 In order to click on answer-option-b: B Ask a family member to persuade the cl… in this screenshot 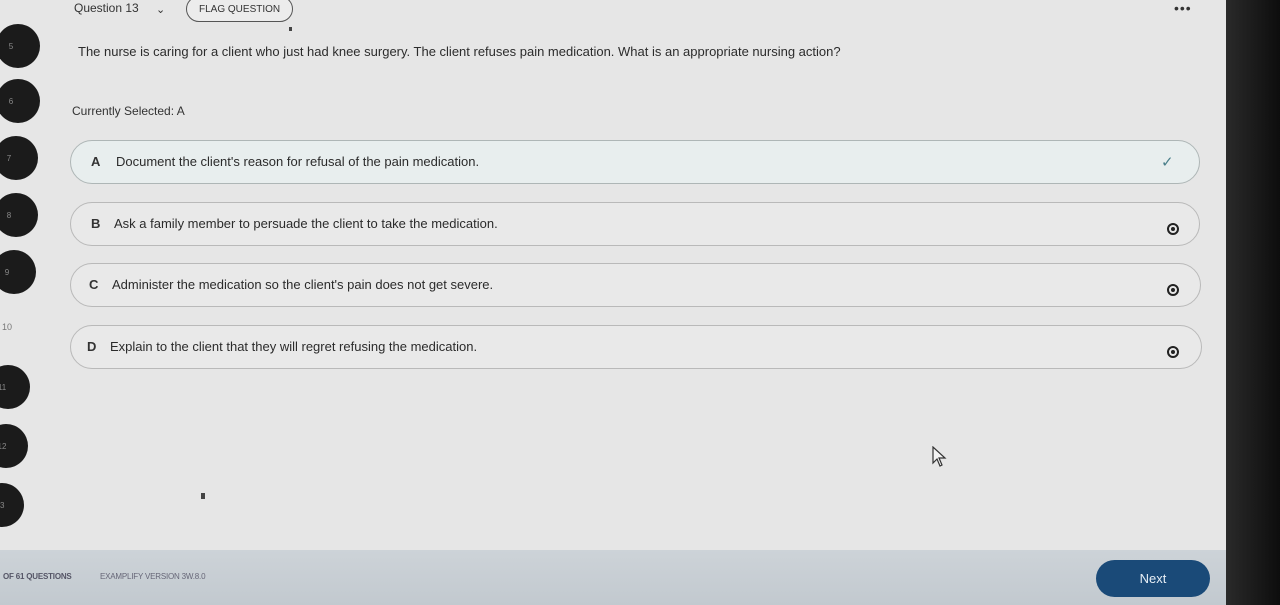, I will do `click(635, 224)`.